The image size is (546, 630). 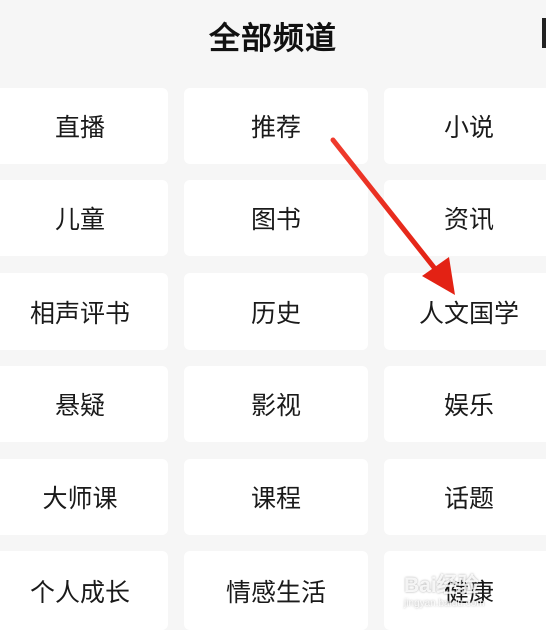 What do you see at coordinates (276, 404) in the screenshot?
I see `channel-chip-yingshi: 影视` at bounding box center [276, 404].